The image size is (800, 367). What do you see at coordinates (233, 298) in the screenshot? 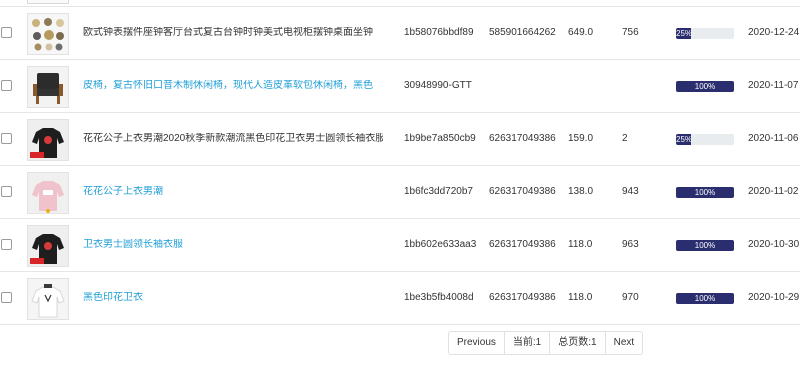
I see `product-title: 黑色印花卫衣` at bounding box center [233, 298].